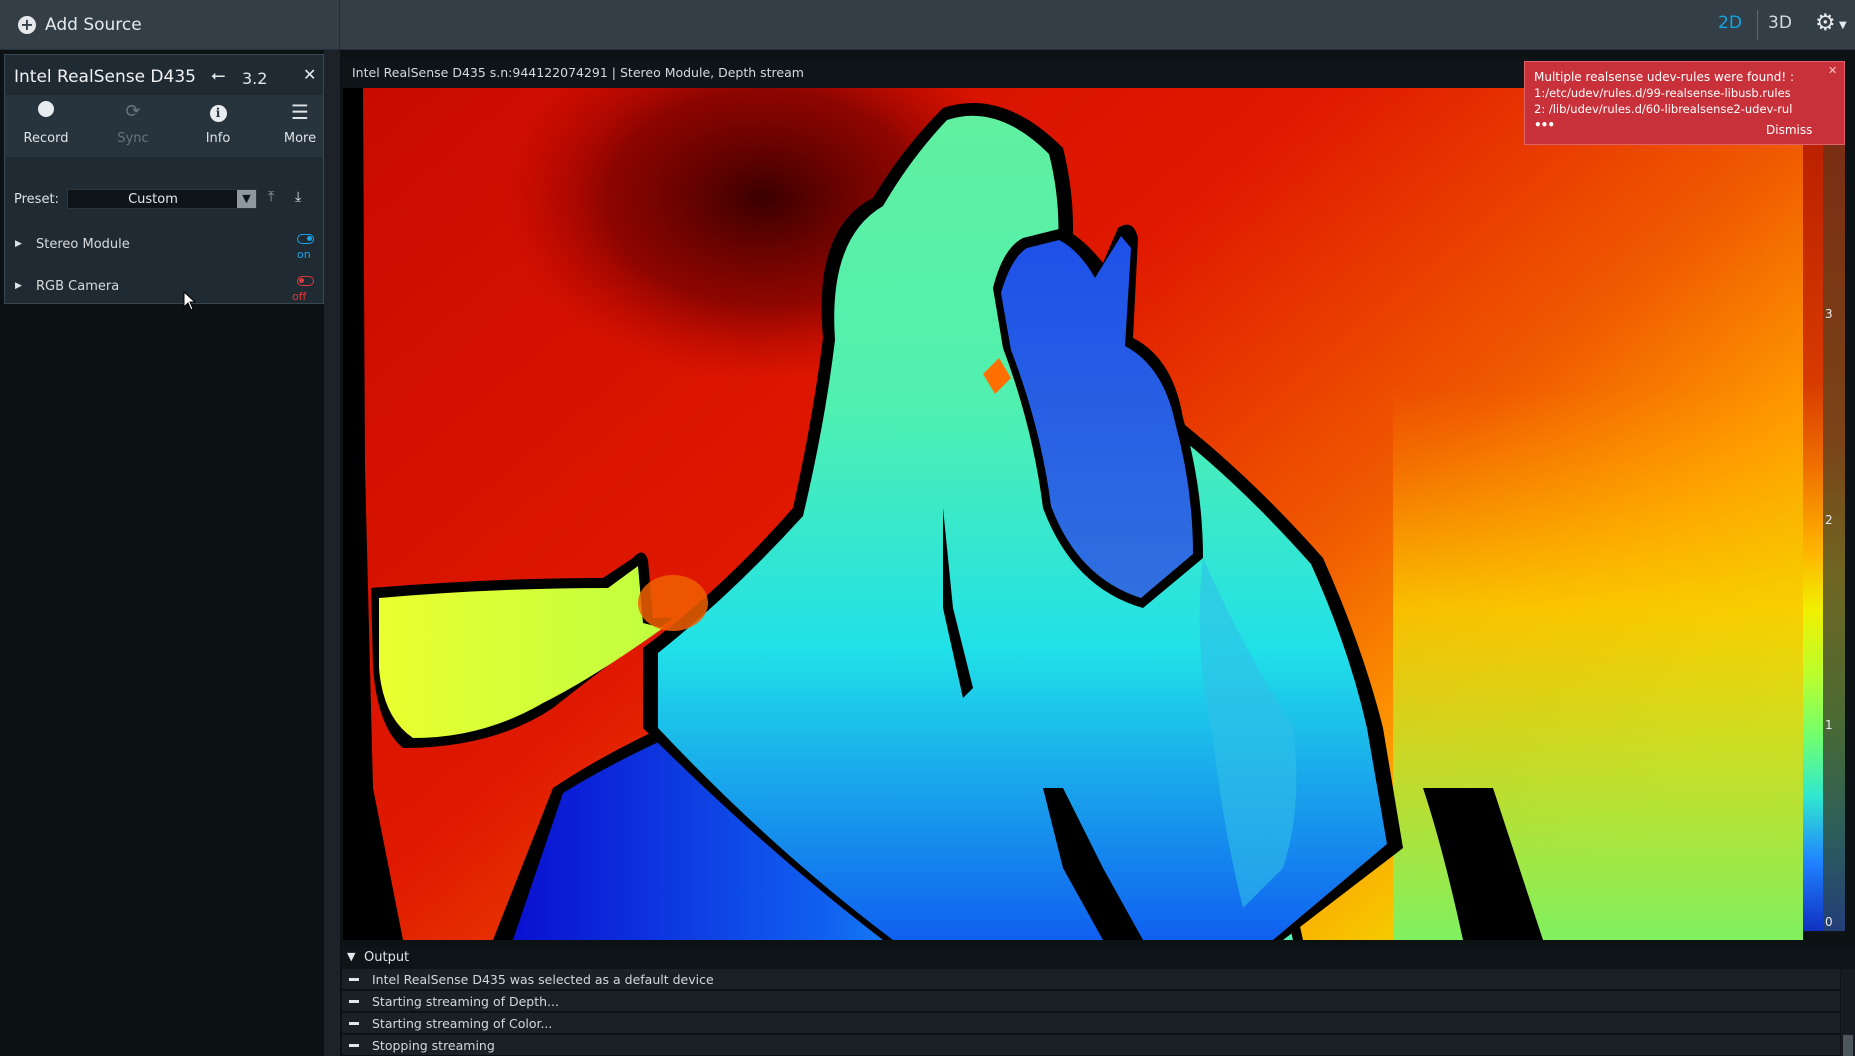 This screenshot has width=1855, height=1056. Describe the element at coordinates (433, 1045) in the screenshot. I see `log-message: Stopping streaming` at that location.